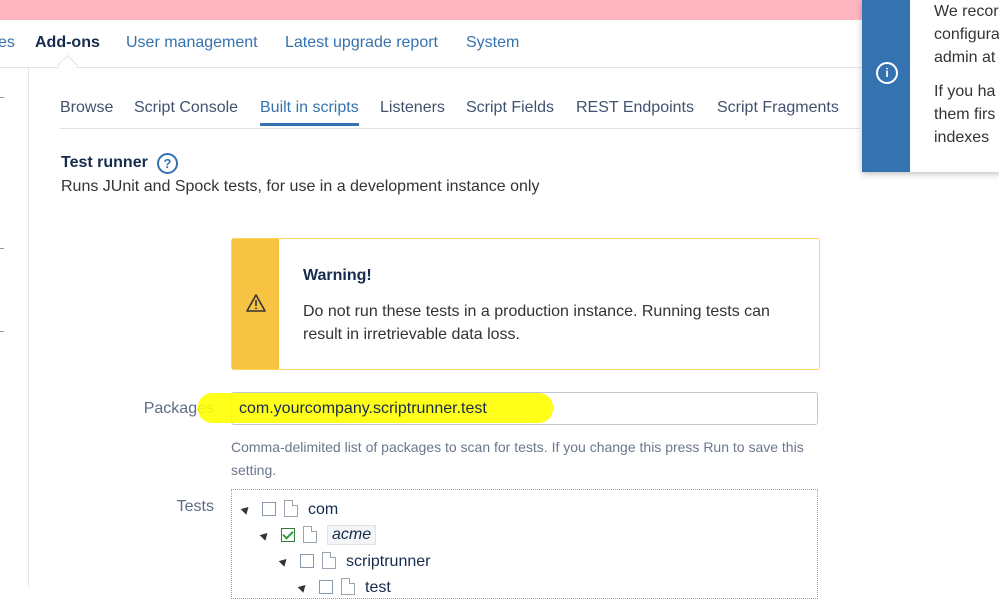  I want to click on info-icon: i, so click(887, 73).